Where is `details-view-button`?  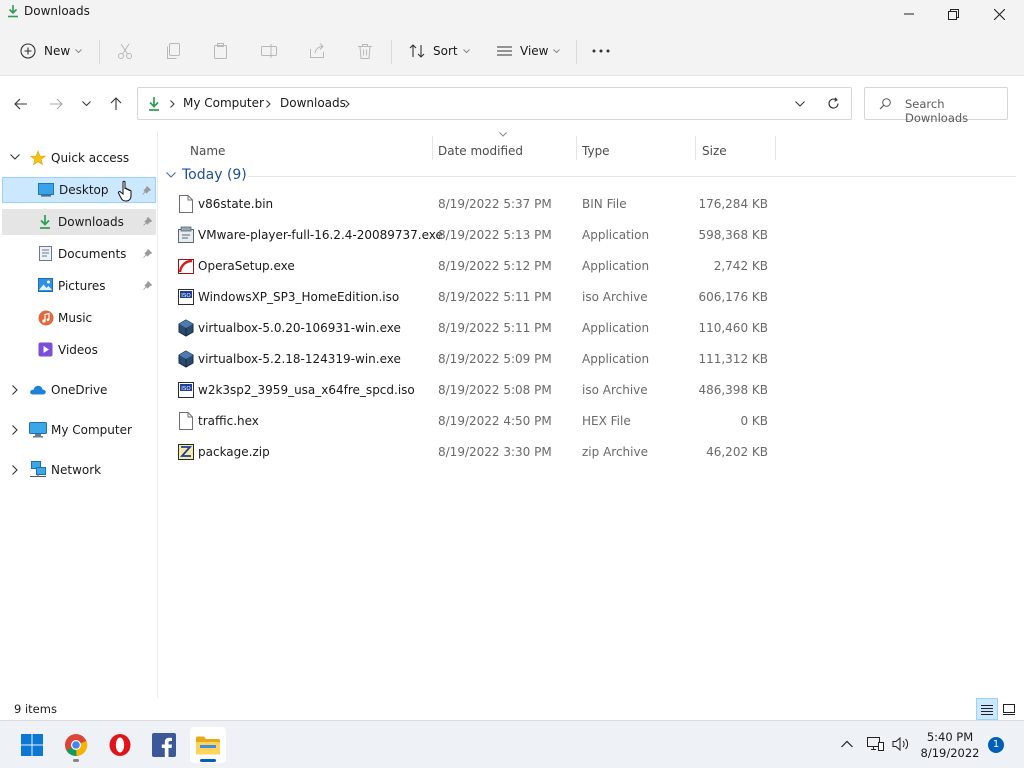
details-view-button is located at coordinates (987, 709).